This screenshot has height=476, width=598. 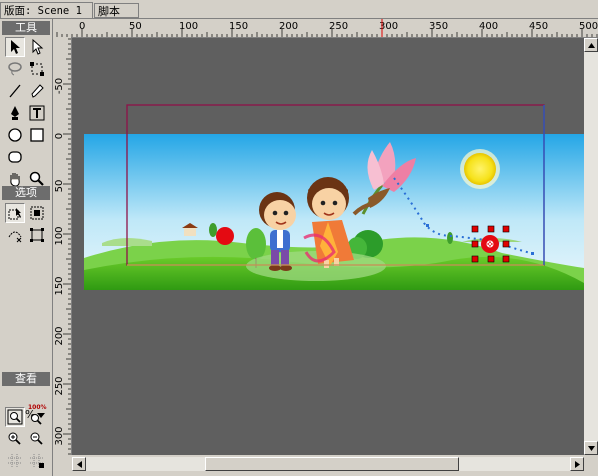 I want to click on text-icon, so click(x=37, y=113).